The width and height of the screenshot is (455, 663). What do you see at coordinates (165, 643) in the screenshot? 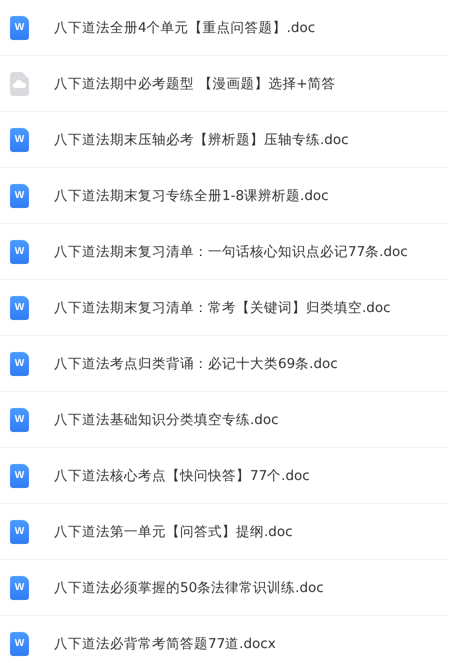
I see `file-name: 八下道法必背常考简答题77道.docx` at bounding box center [165, 643].